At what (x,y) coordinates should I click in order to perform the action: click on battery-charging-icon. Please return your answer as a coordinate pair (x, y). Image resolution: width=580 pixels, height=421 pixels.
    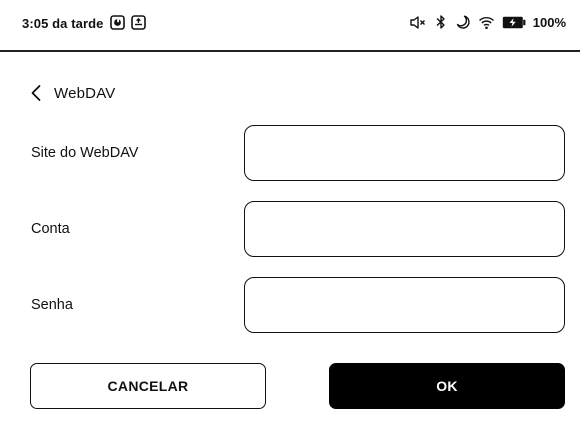
    Looking at the image, I should click on (514, 22).